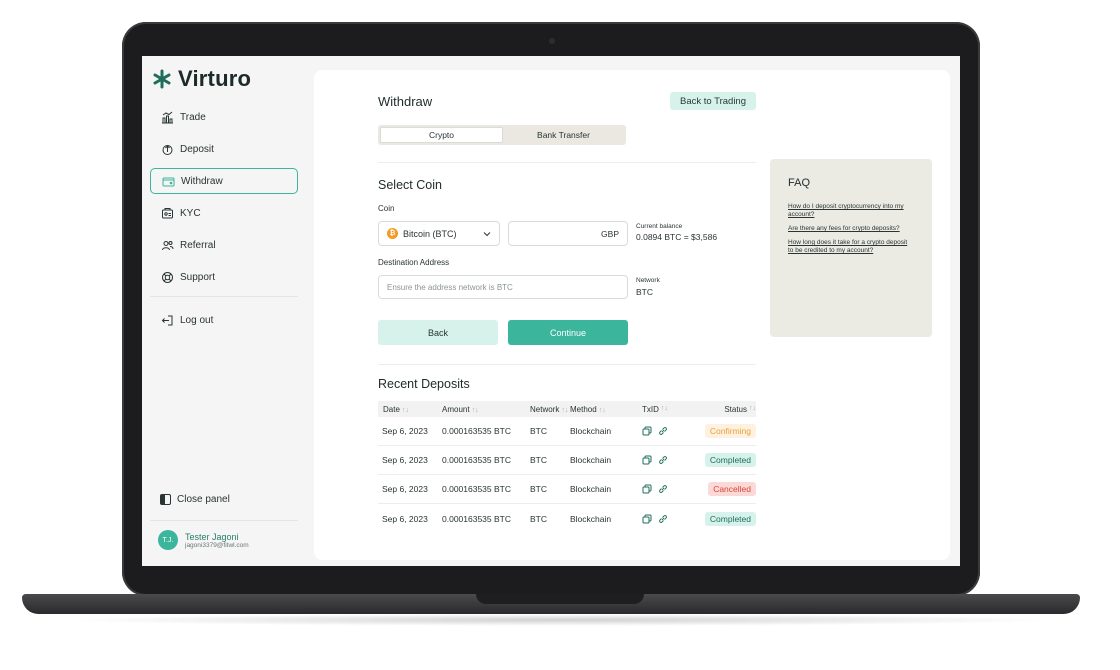 The image size is (1120, 670). What do you see at coordinates (168, 181) in the screenshot?
I see `wallet-icon` at bounding box center [168, 181].